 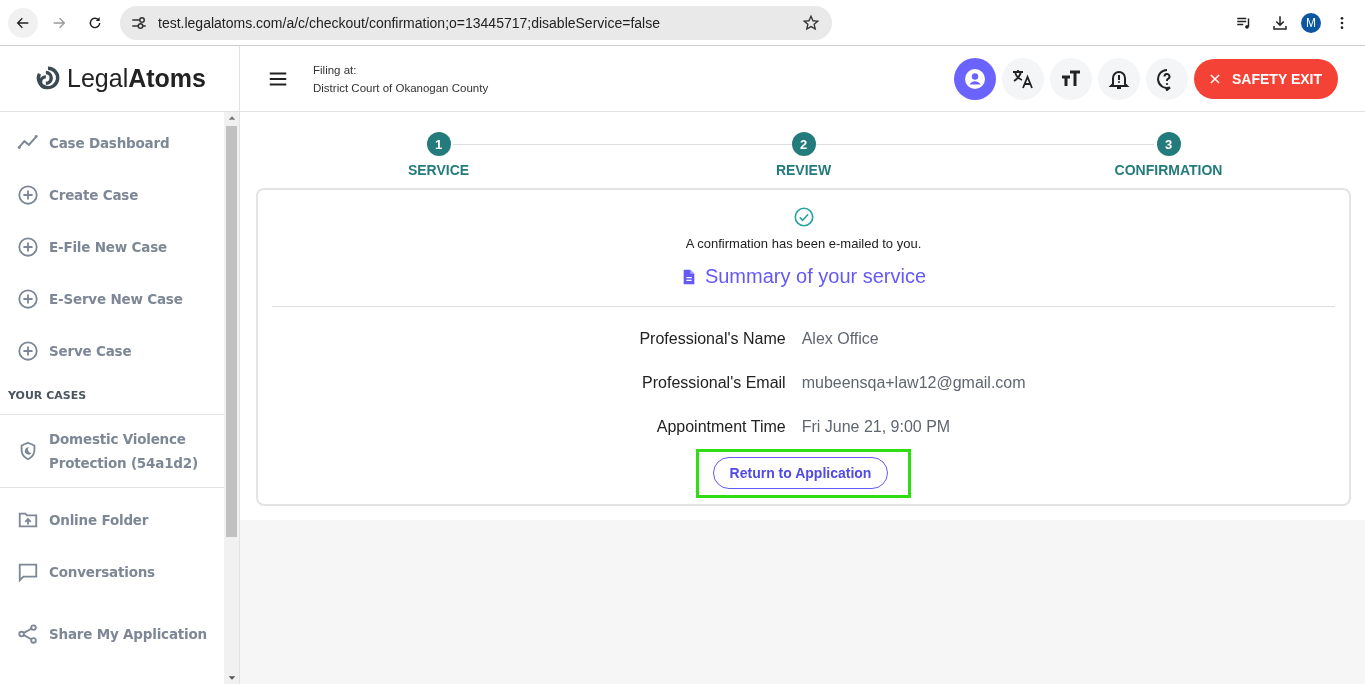 I want to click on step-number: 1, so click(x=438, y=144).